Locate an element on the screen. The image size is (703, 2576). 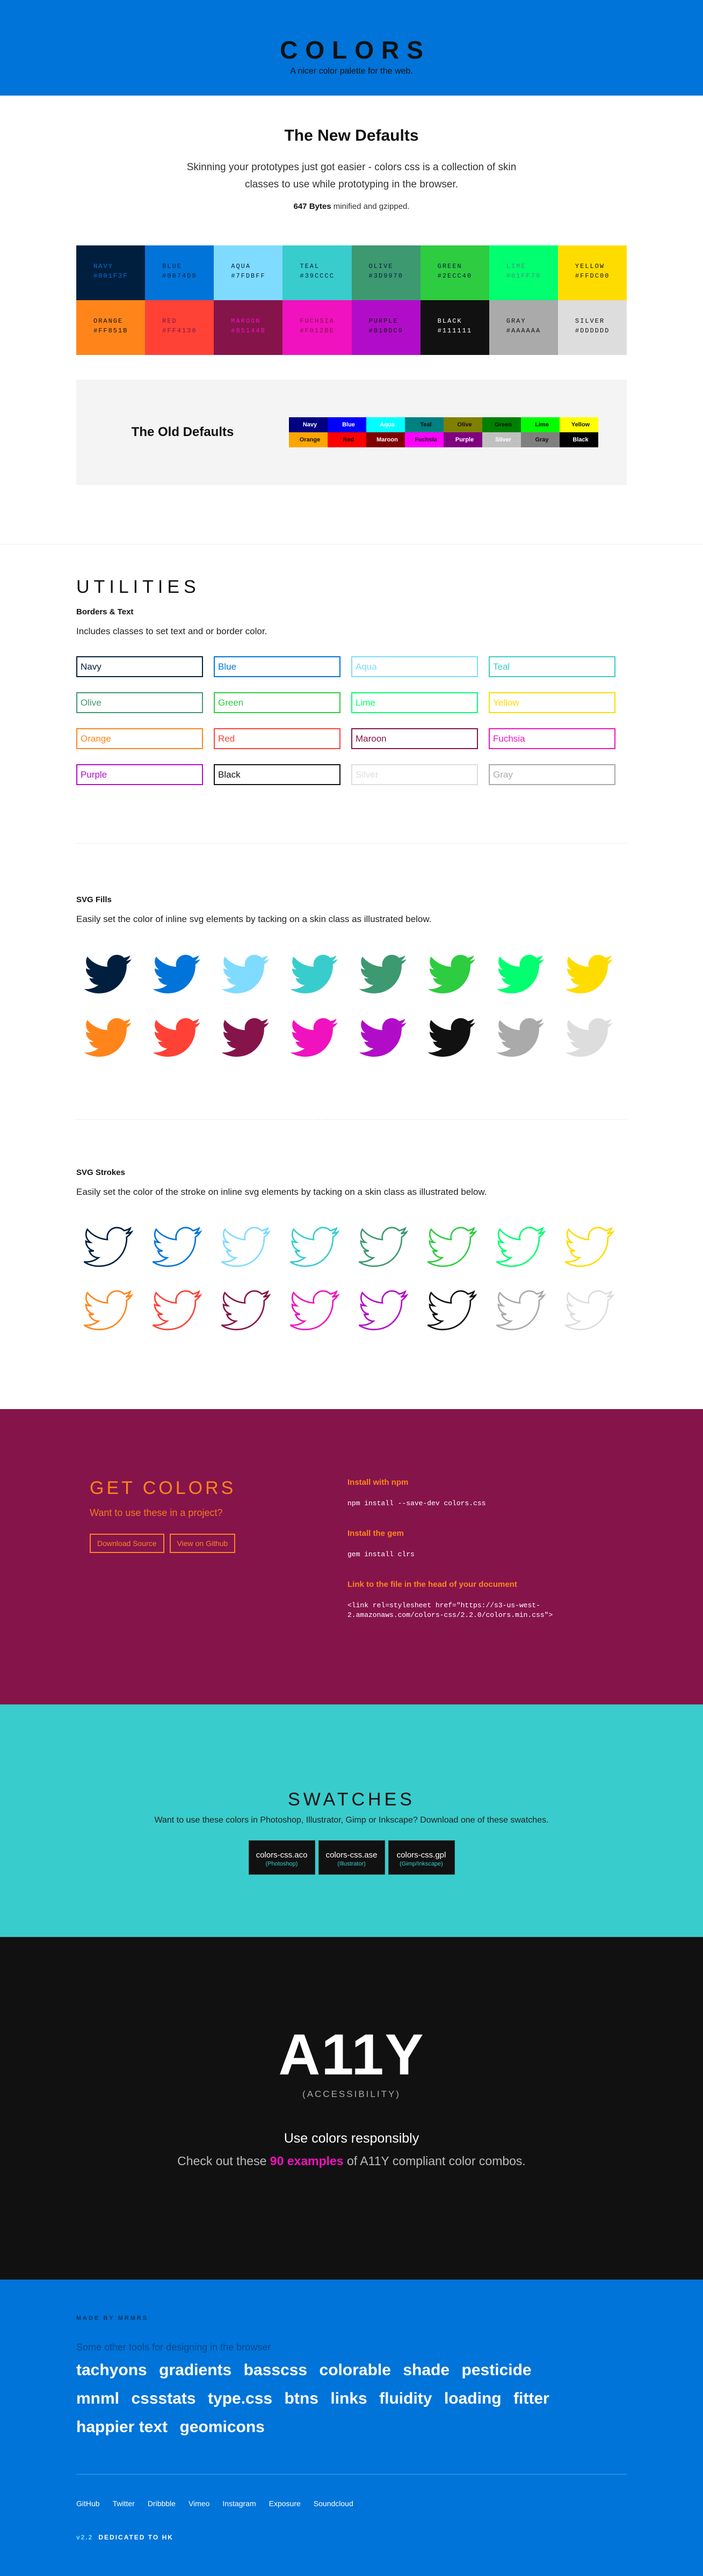
border-box-olive: Olive is located at coordinates (139, 702).